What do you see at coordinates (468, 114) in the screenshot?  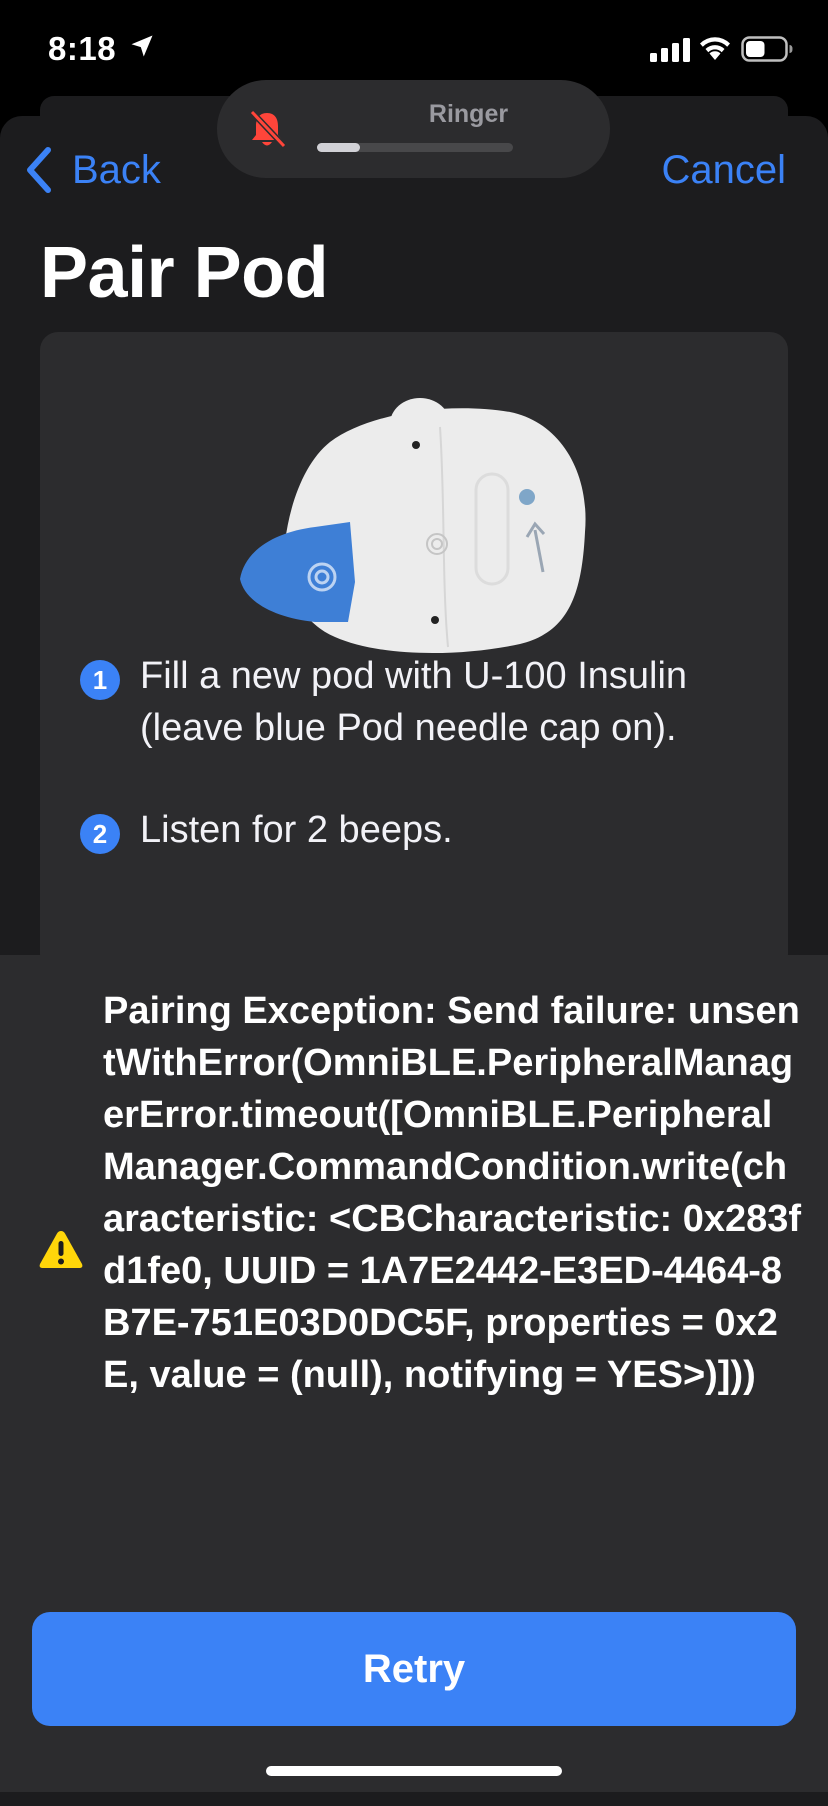 I see `ringer-label: Ringer` at bounding box center [468, 114].